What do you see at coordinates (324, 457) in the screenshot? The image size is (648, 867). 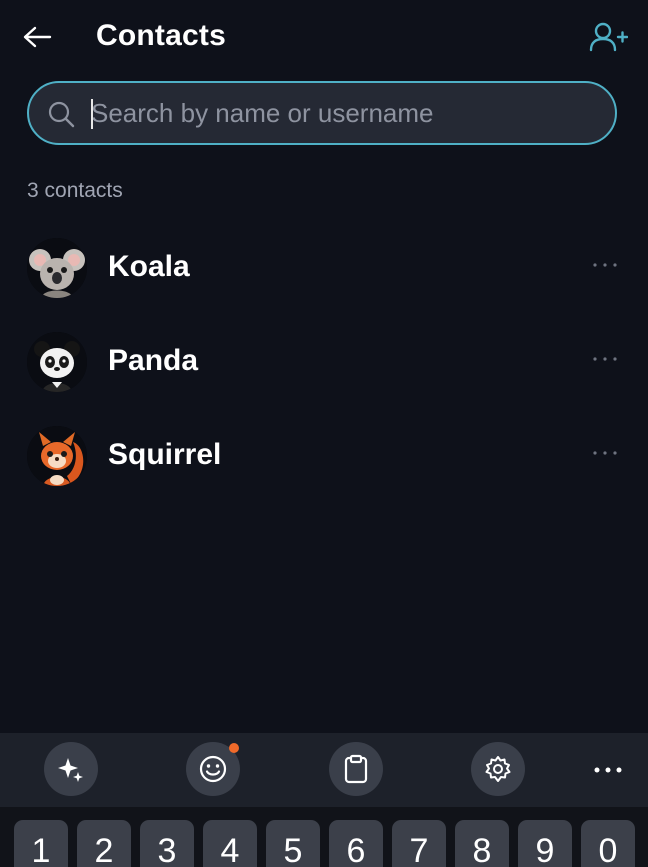 I see `list-item: Squirrel` at bounding box center [324, 457].